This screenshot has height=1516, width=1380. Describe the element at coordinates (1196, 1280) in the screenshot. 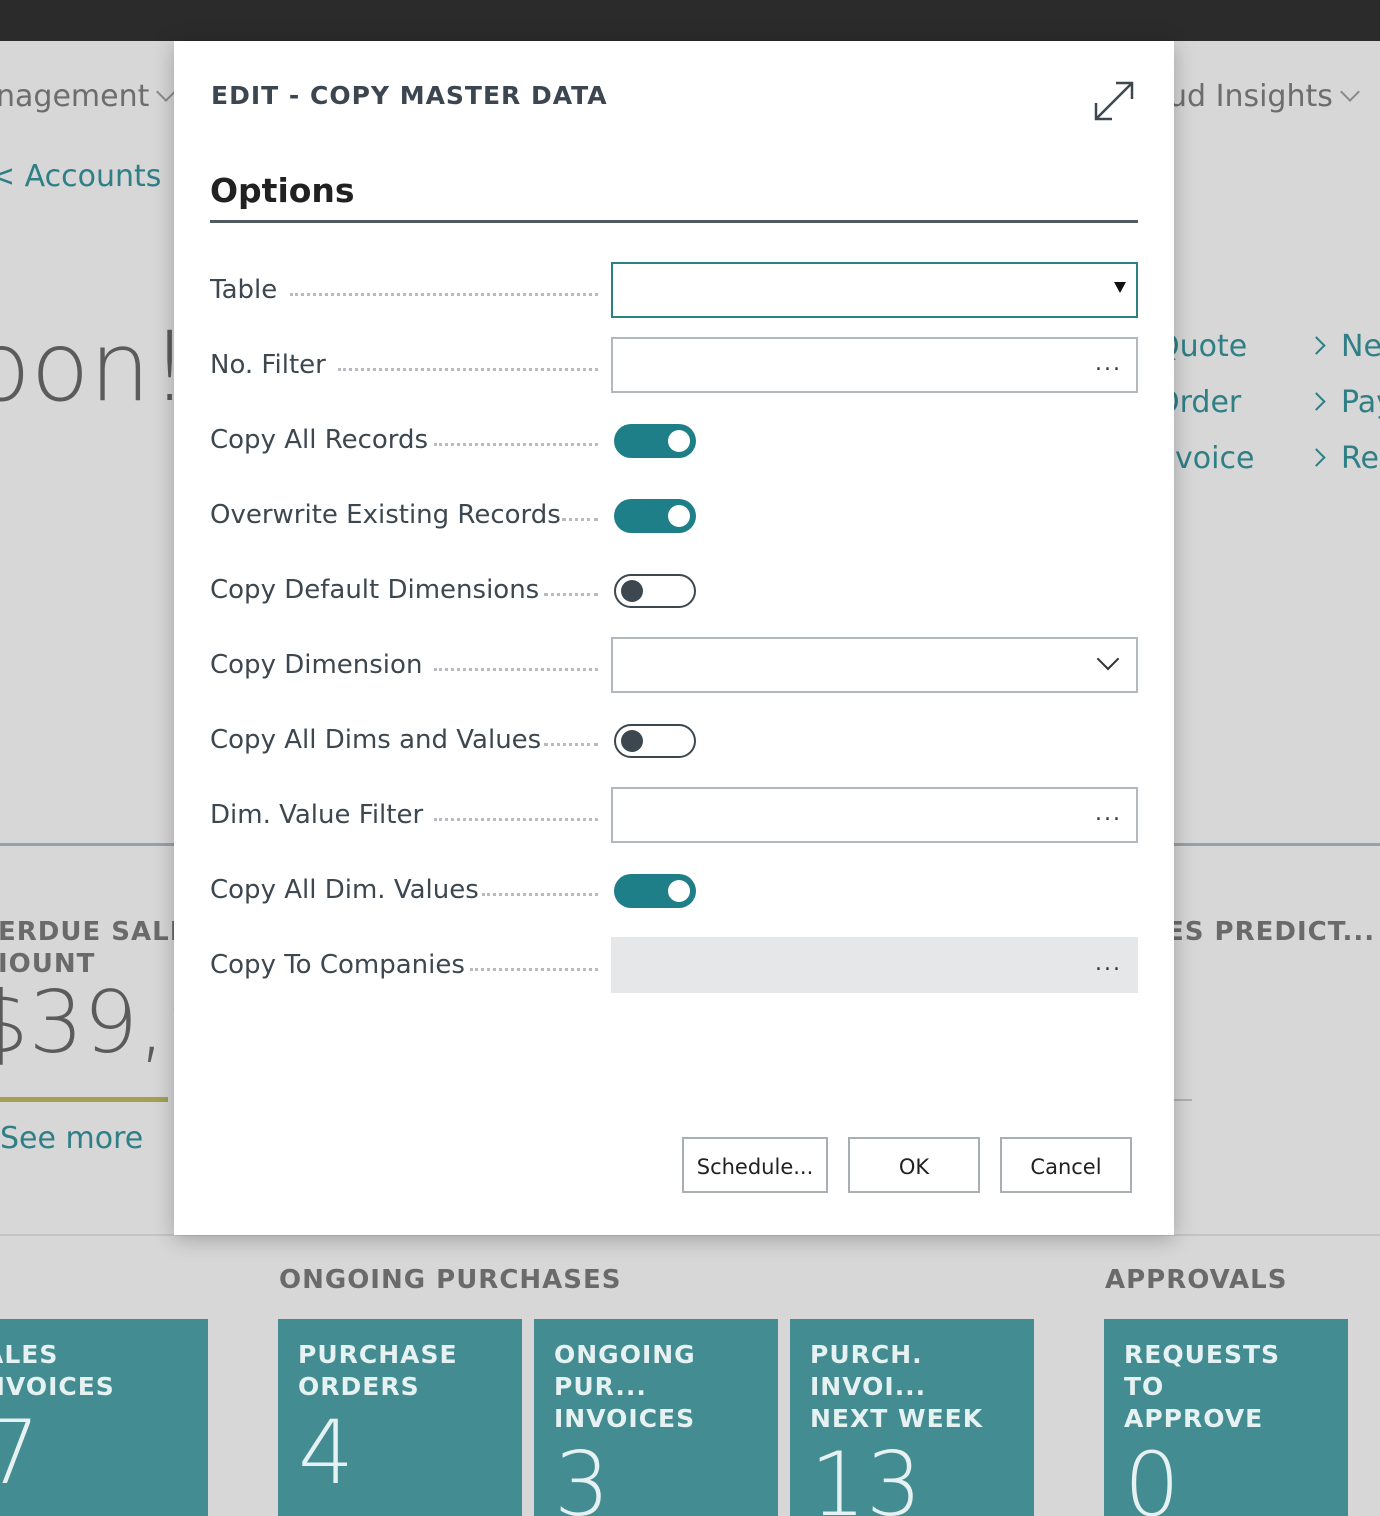

I see `approvals-heading: APPROVALS` at that location.